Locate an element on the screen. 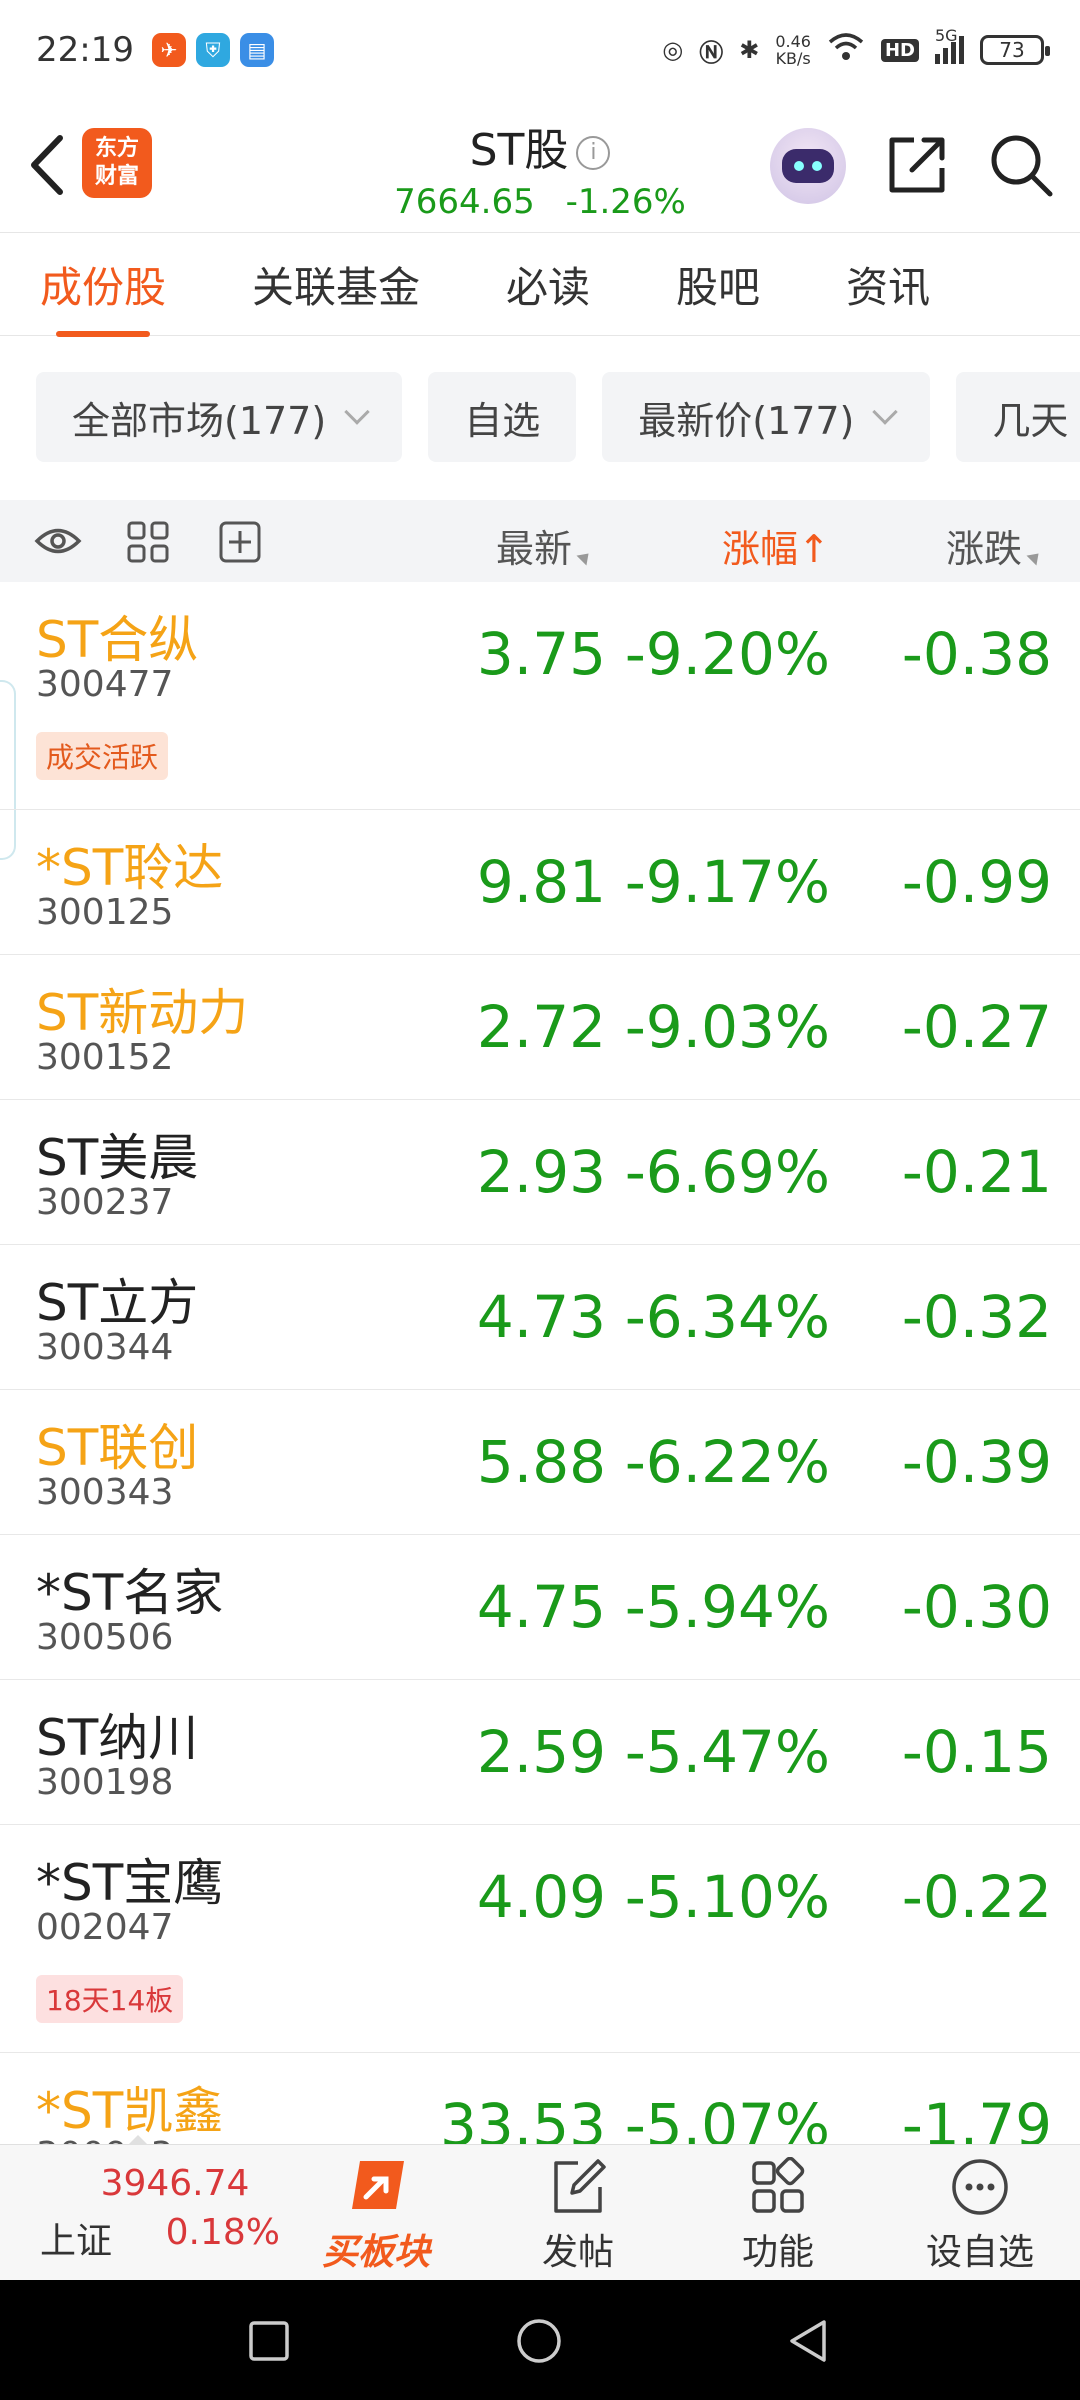 Image resolution: width=1080 pixels, height=2400 pixels. stock-change-pct: -9.03% is located at coordinates (727, 1027).